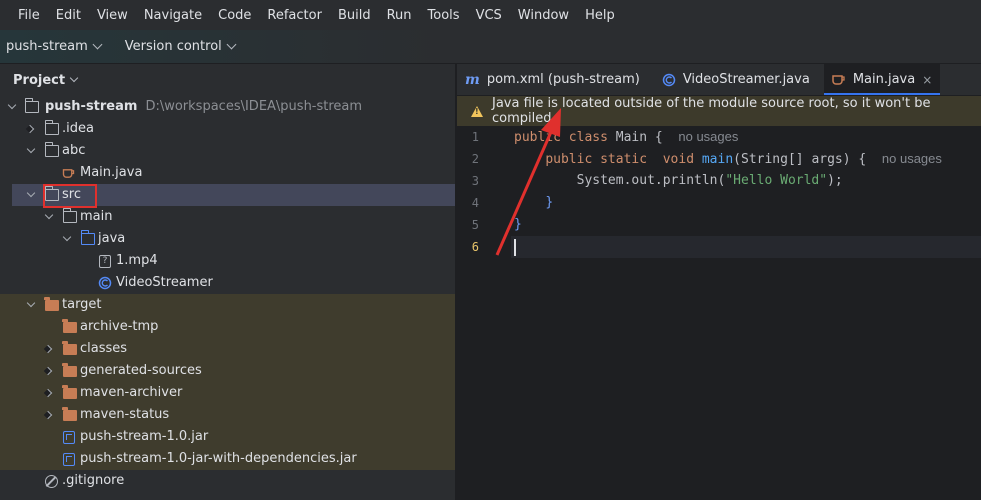 Image resolution: width=981 pixels, height=500 pixels. What do you see at coordinates (93, 480) in the screenshot?
I see `tree-item-label: .gitignore` at bounding box center [93, 480].